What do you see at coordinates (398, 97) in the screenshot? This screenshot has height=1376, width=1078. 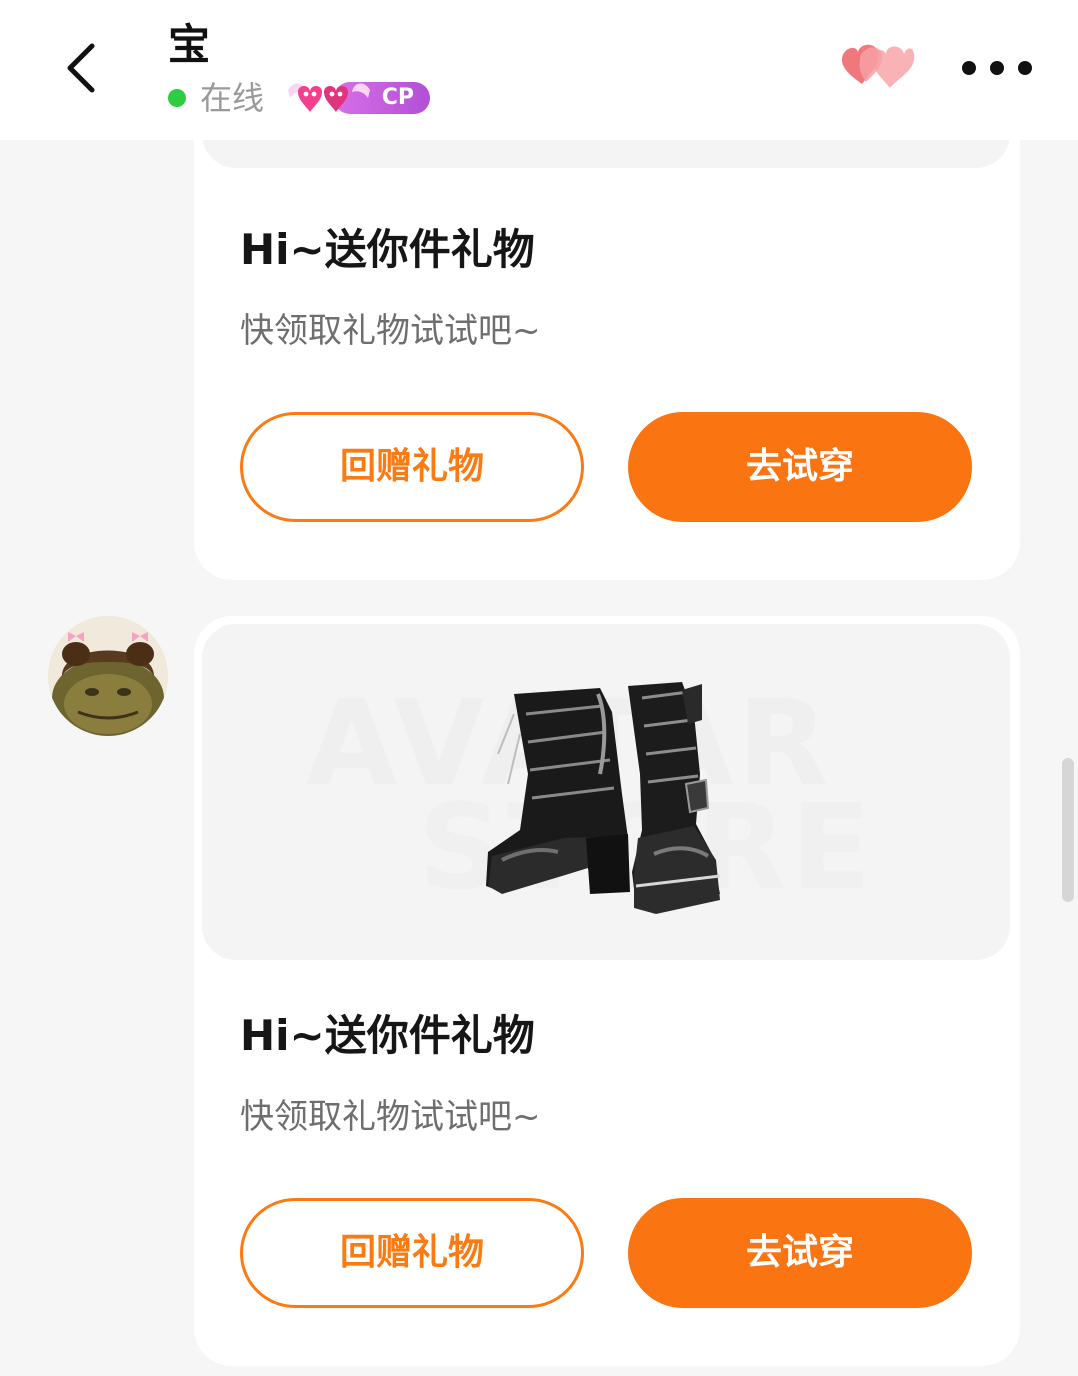 I see `cp-badge-label: CP` at bounding box center [398, 97].